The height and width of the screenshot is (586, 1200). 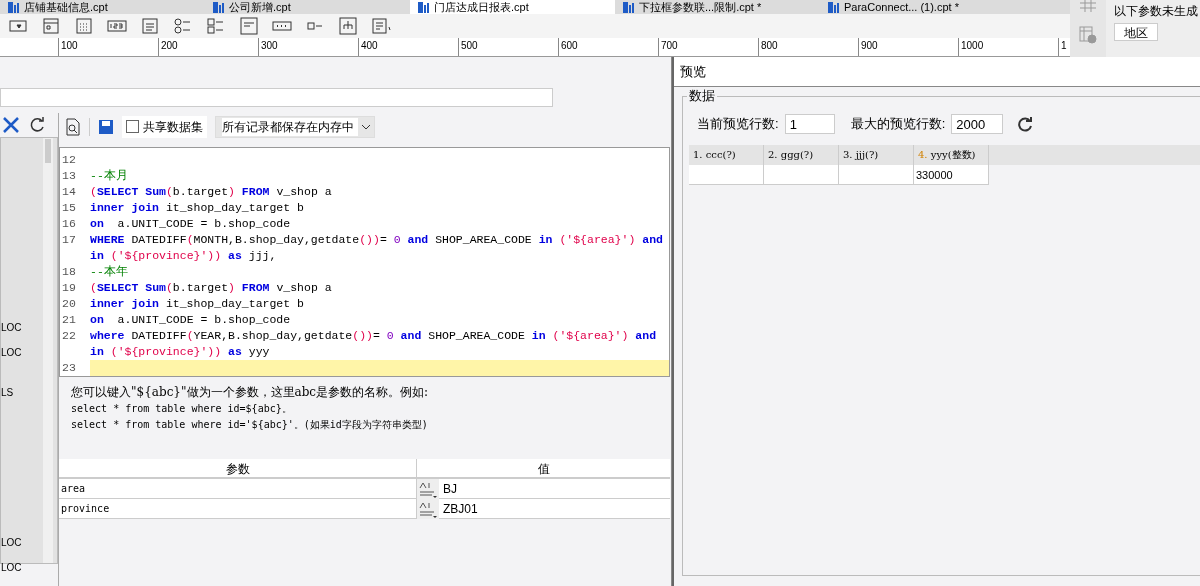 What do you see at coordinates (381, 26) in the screenshot?
I see `form-edit-icon` at bounding box center [381, 26].